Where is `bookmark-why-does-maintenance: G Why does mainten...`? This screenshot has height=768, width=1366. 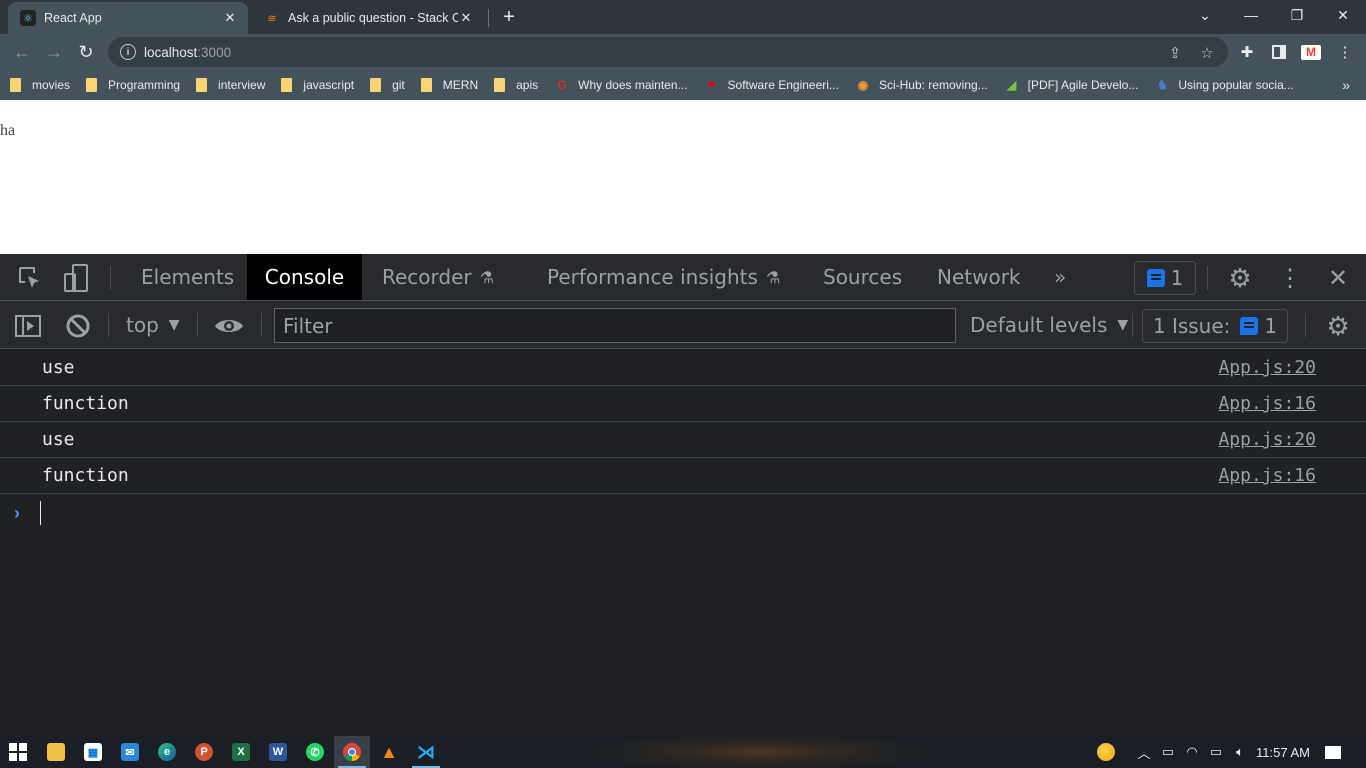 bookmark-why-does-maintenance: G Why does mainten... is located at coordinates (620, 85).